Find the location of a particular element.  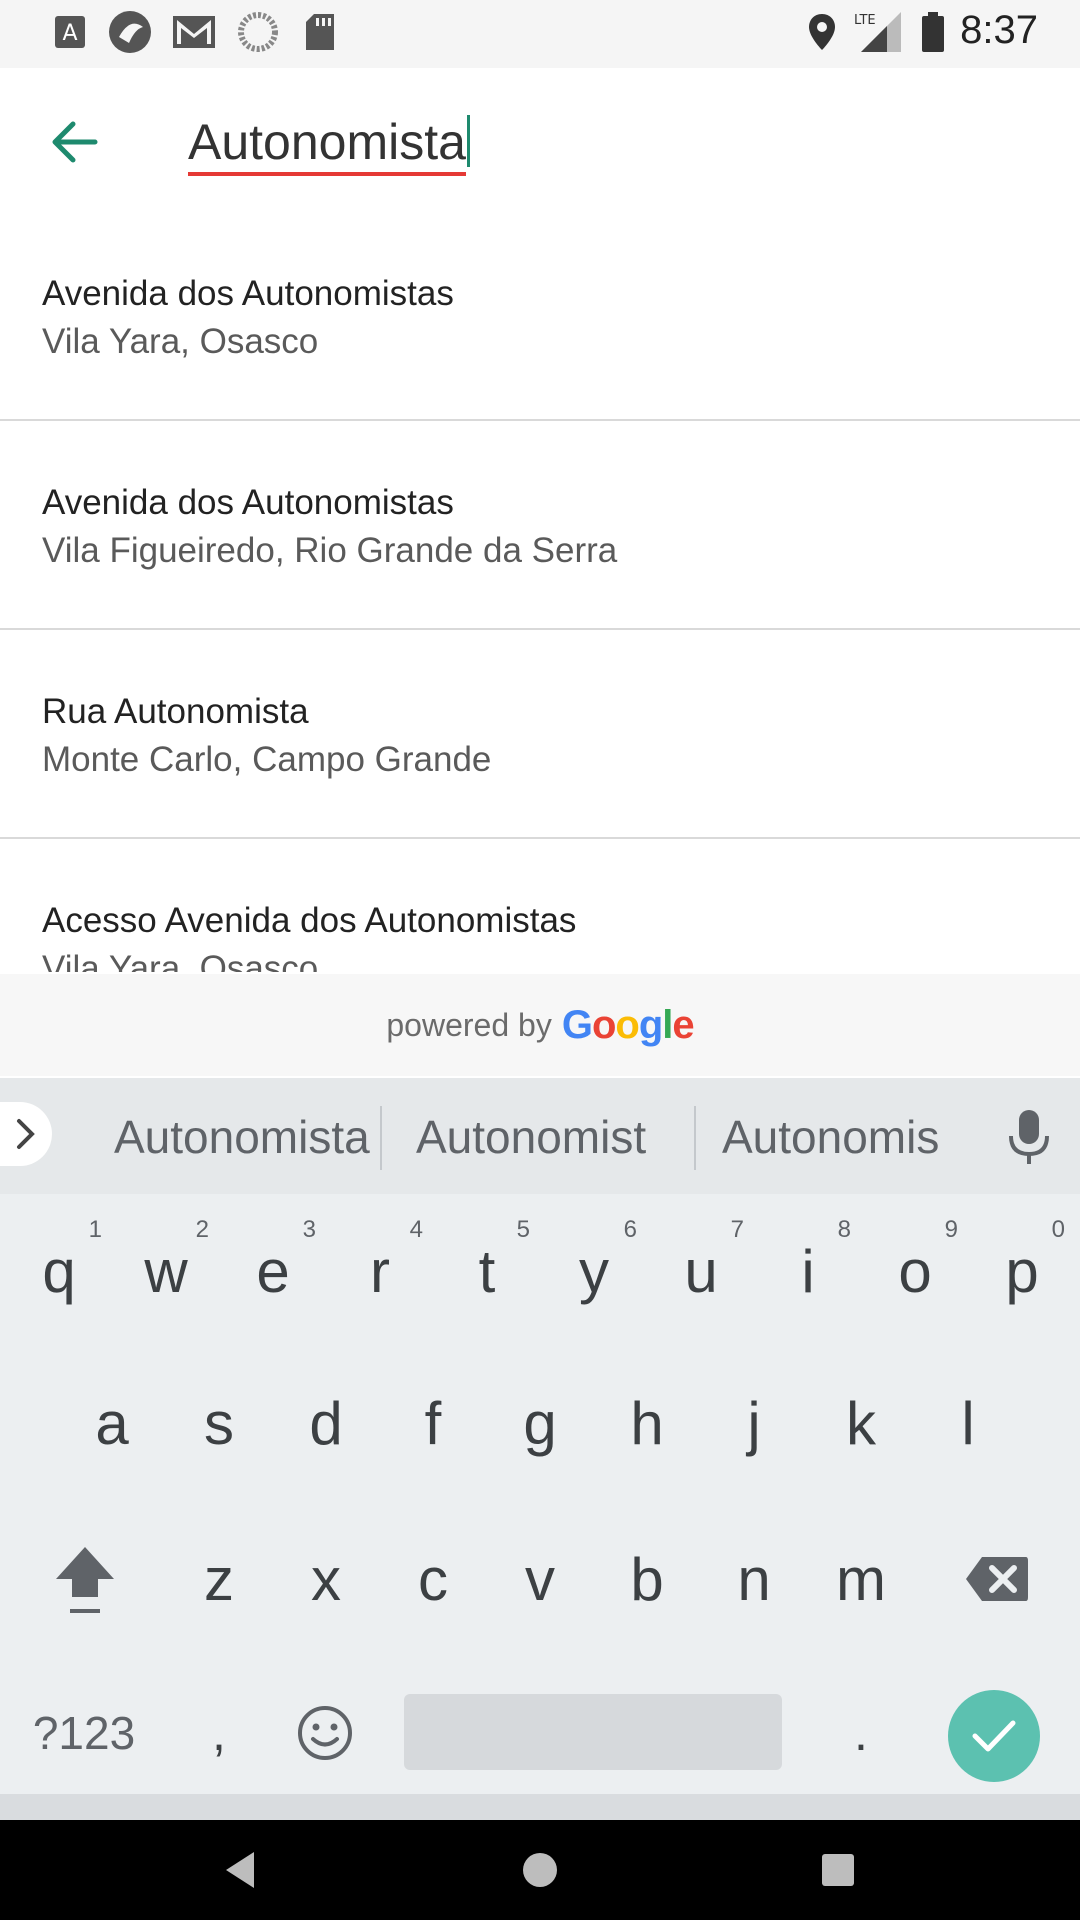

key-h: h is located at coordinates (647, 1423).